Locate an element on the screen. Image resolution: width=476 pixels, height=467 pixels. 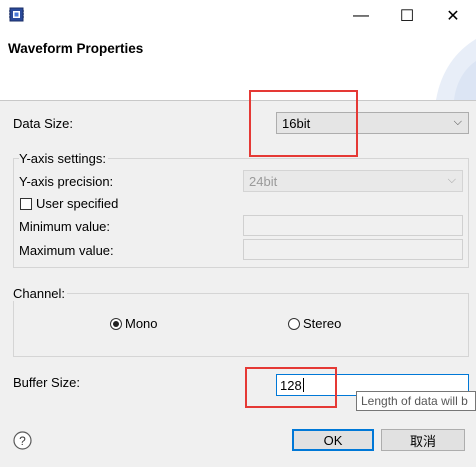
channel-group is located at coordinates (241, 325).